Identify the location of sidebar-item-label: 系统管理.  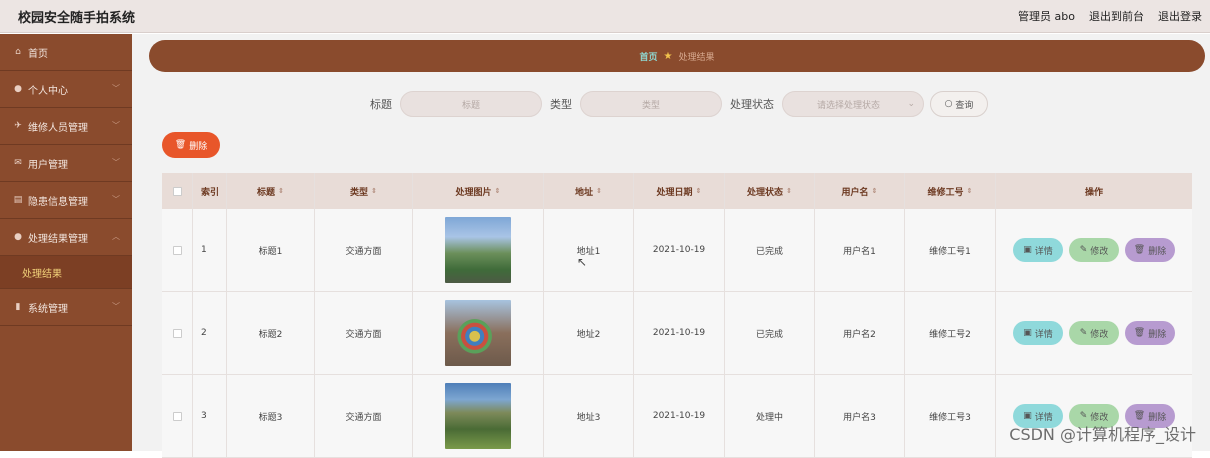
(48, 307).